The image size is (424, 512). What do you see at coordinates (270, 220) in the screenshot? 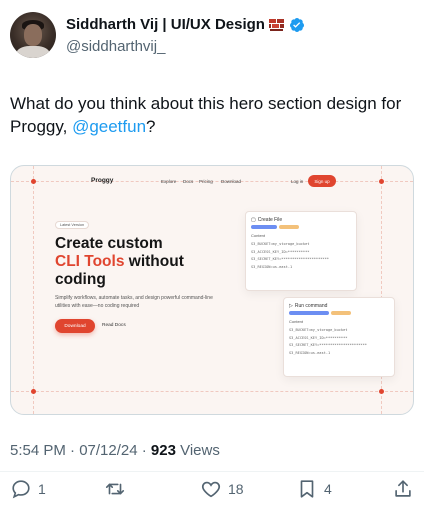
I see `card1-title-text: Create File` at bounding box center [270, 220].